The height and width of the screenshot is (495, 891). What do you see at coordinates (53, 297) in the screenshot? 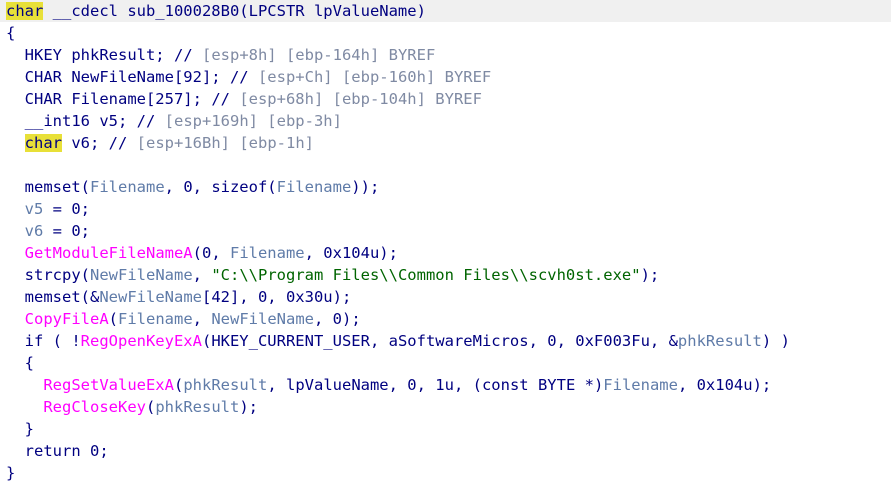
I see `code-token: memset(&` at bounding box center [53, 297].